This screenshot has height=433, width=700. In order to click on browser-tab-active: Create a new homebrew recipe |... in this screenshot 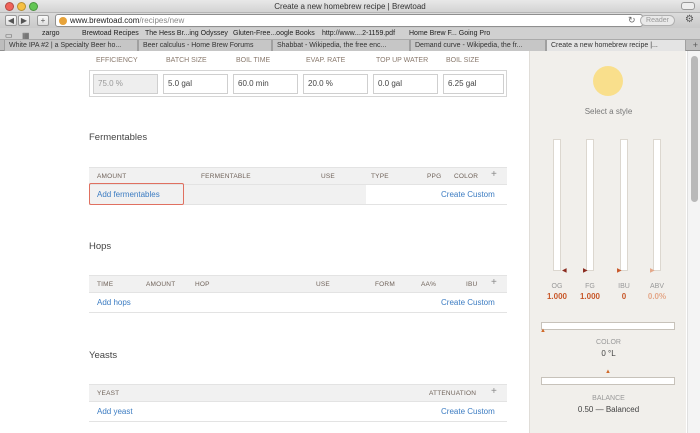, I will do `click(616, 45)`.